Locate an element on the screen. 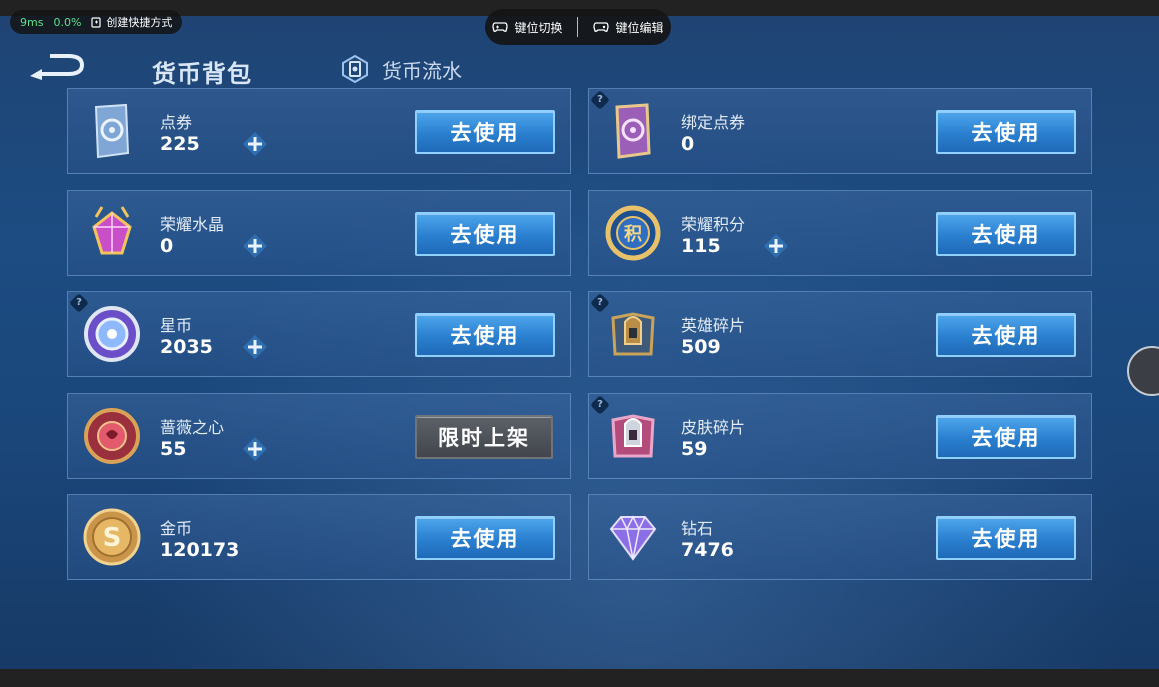 The width and height of the screenshot is (1159, 687). glory-points-icon: 积 is located at coordinates (633, 233).